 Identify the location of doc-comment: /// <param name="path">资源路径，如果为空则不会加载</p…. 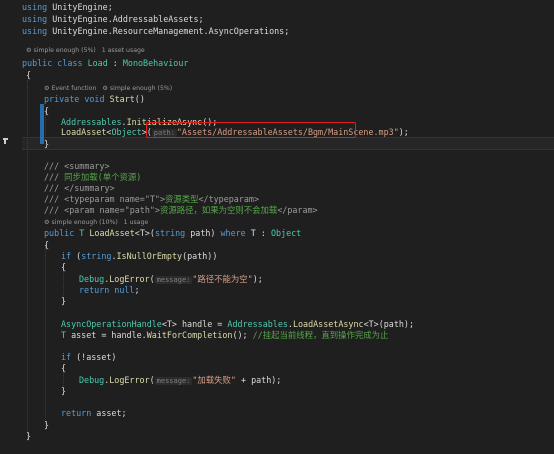
(181, 210).